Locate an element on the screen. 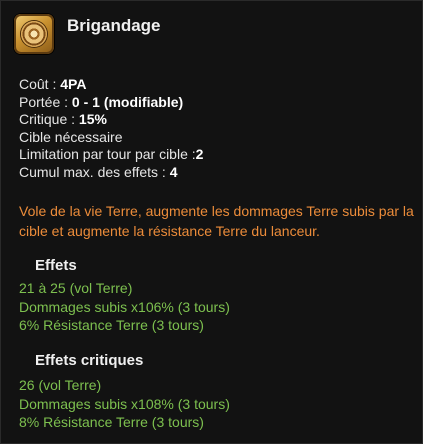 The width and height of the screenshot is (423, 444). effect-line: 8% Résistance Terre (3 tours) is located at coordinates (111, 422).